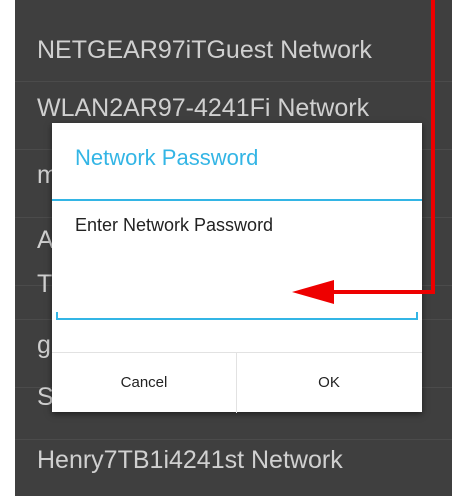 The height and width of the screenshot is (496, 452). Describe the element at coordinates (174, 225) in the screenshot. I see `dialog-message: Enter Network Password` at that location.